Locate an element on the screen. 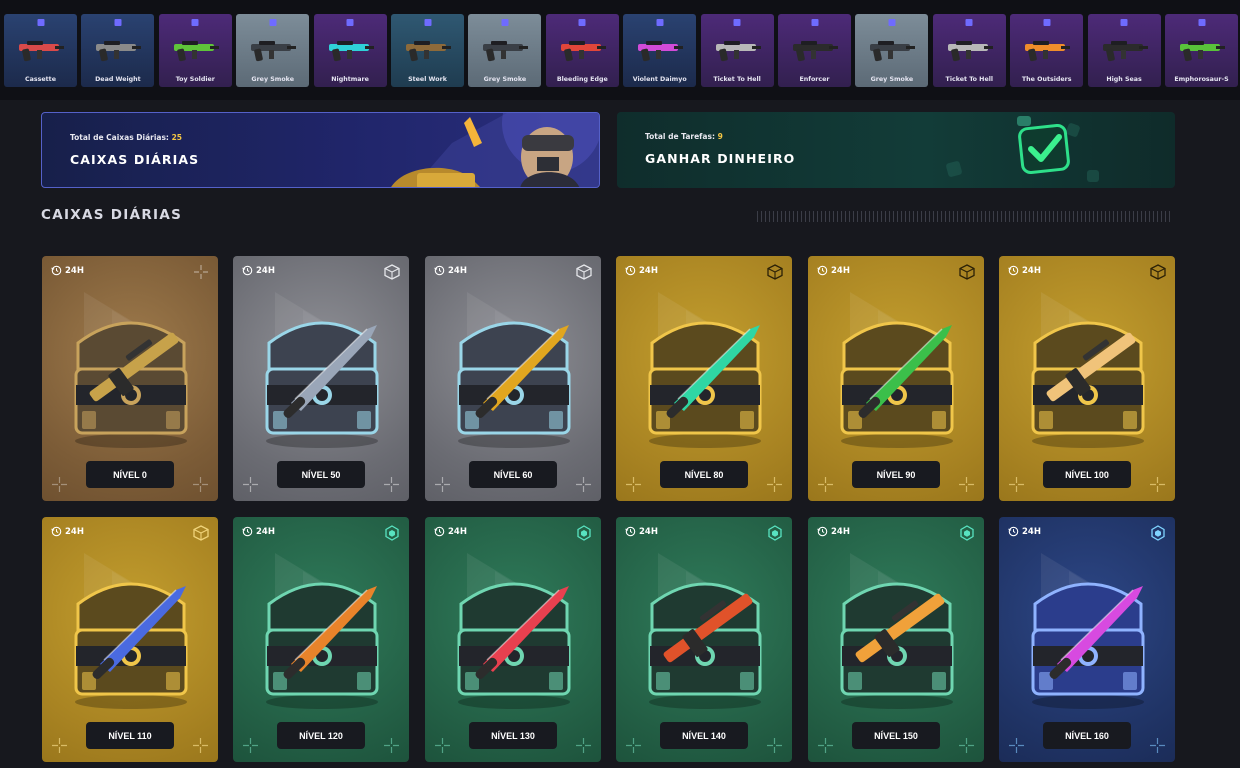  level-button: NÍVEL 140 is located at coordinates (704, 735).